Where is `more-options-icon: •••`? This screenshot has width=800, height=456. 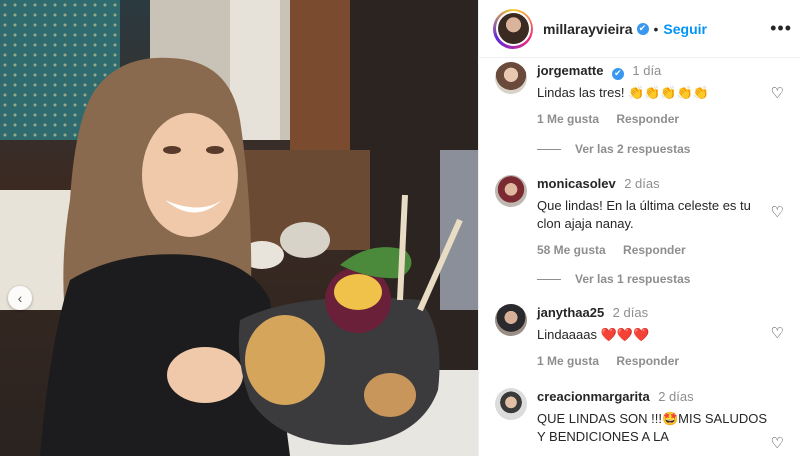 more-options-icon: ••• is located at coordinates (781, 28).